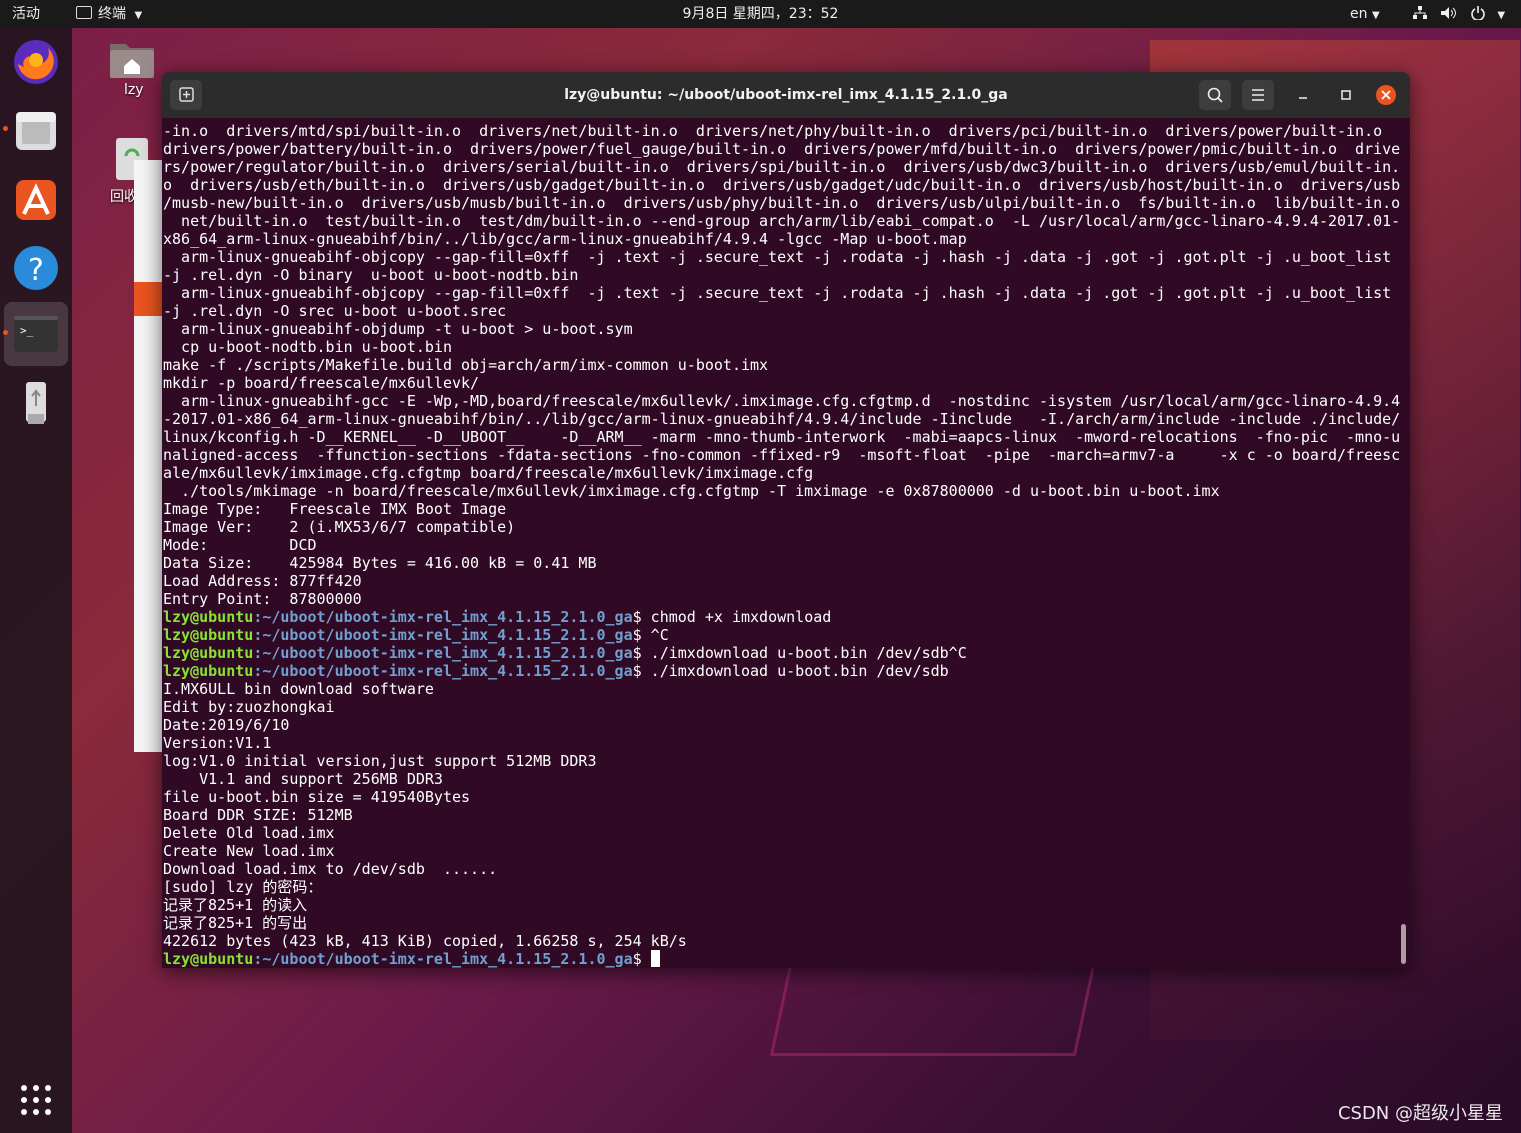  I want to click on prompt-symbol: $, so click(641, 959).